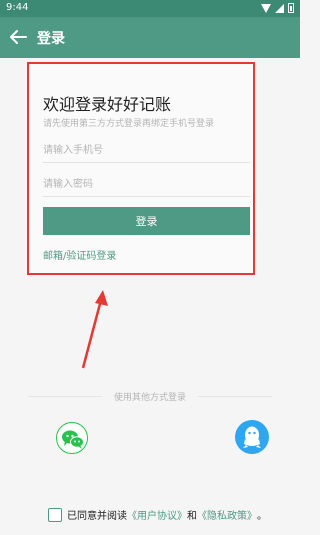  I want to click on login-button: 登录, so click(146, 221).